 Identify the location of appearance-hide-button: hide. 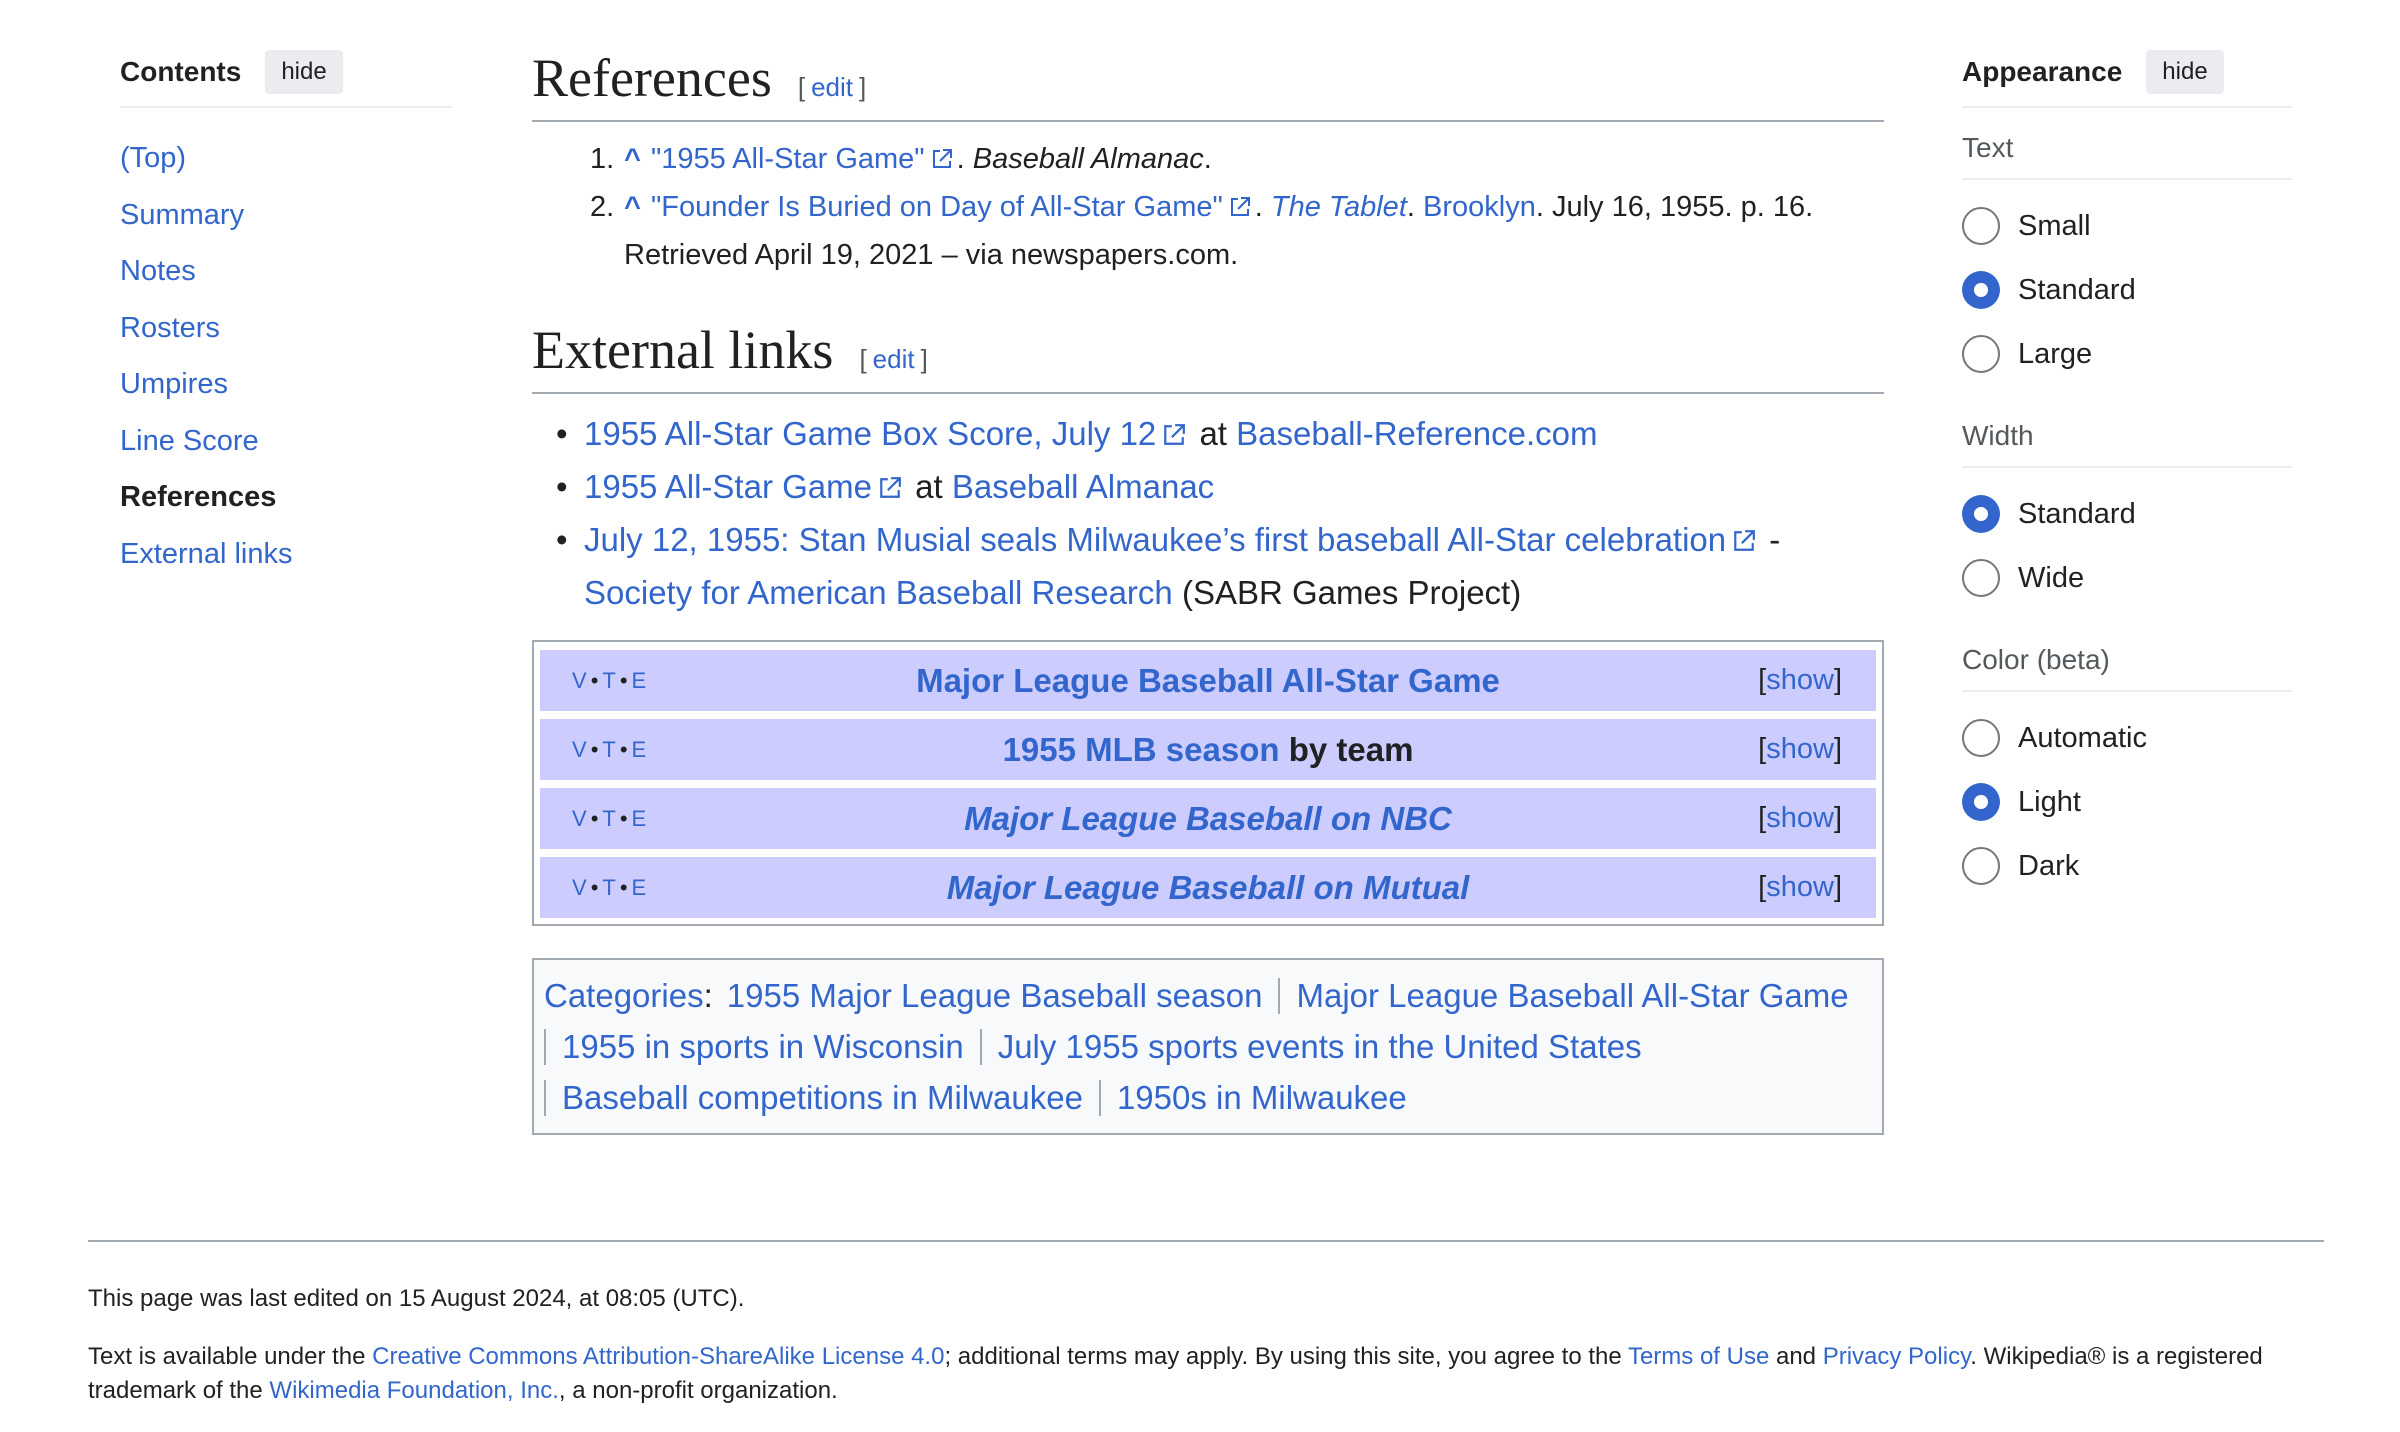
(2185, 72).